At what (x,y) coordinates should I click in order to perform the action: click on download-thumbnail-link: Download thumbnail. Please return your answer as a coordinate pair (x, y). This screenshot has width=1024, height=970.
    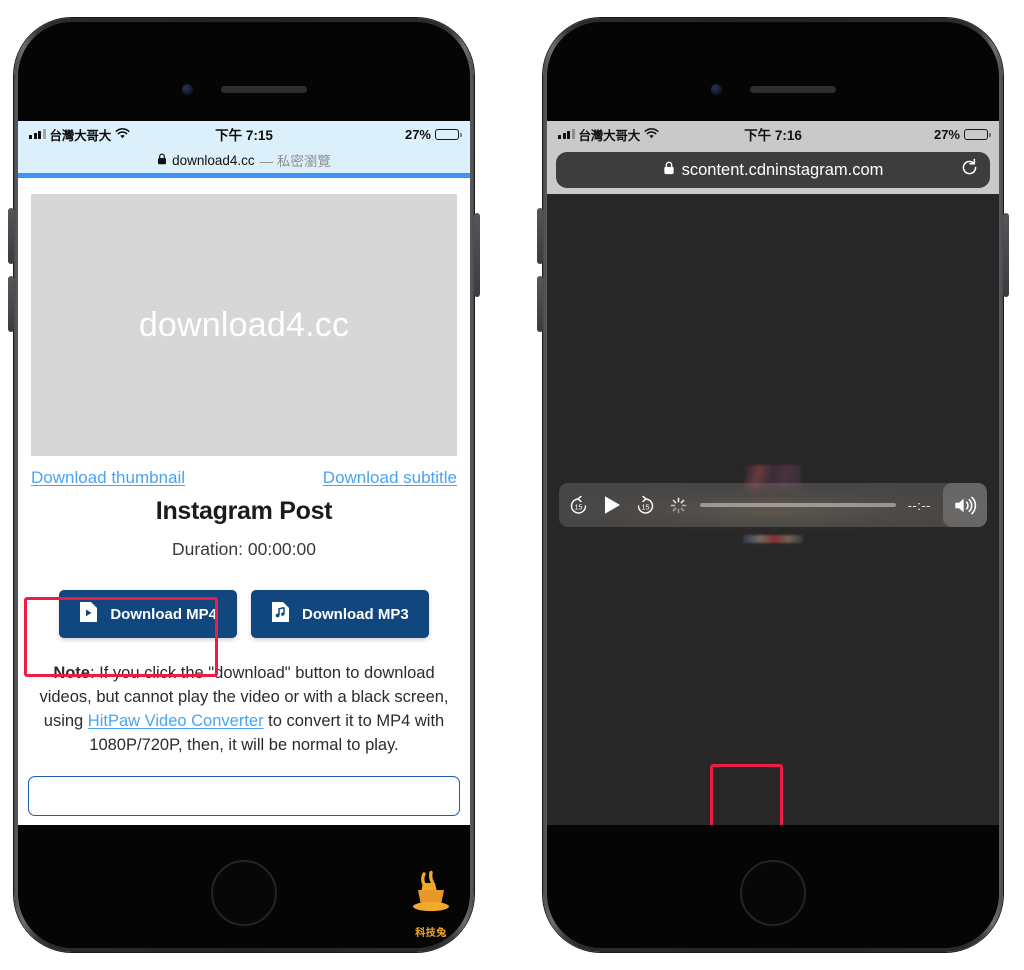
    Looking at the image, I should click on (108, 478).